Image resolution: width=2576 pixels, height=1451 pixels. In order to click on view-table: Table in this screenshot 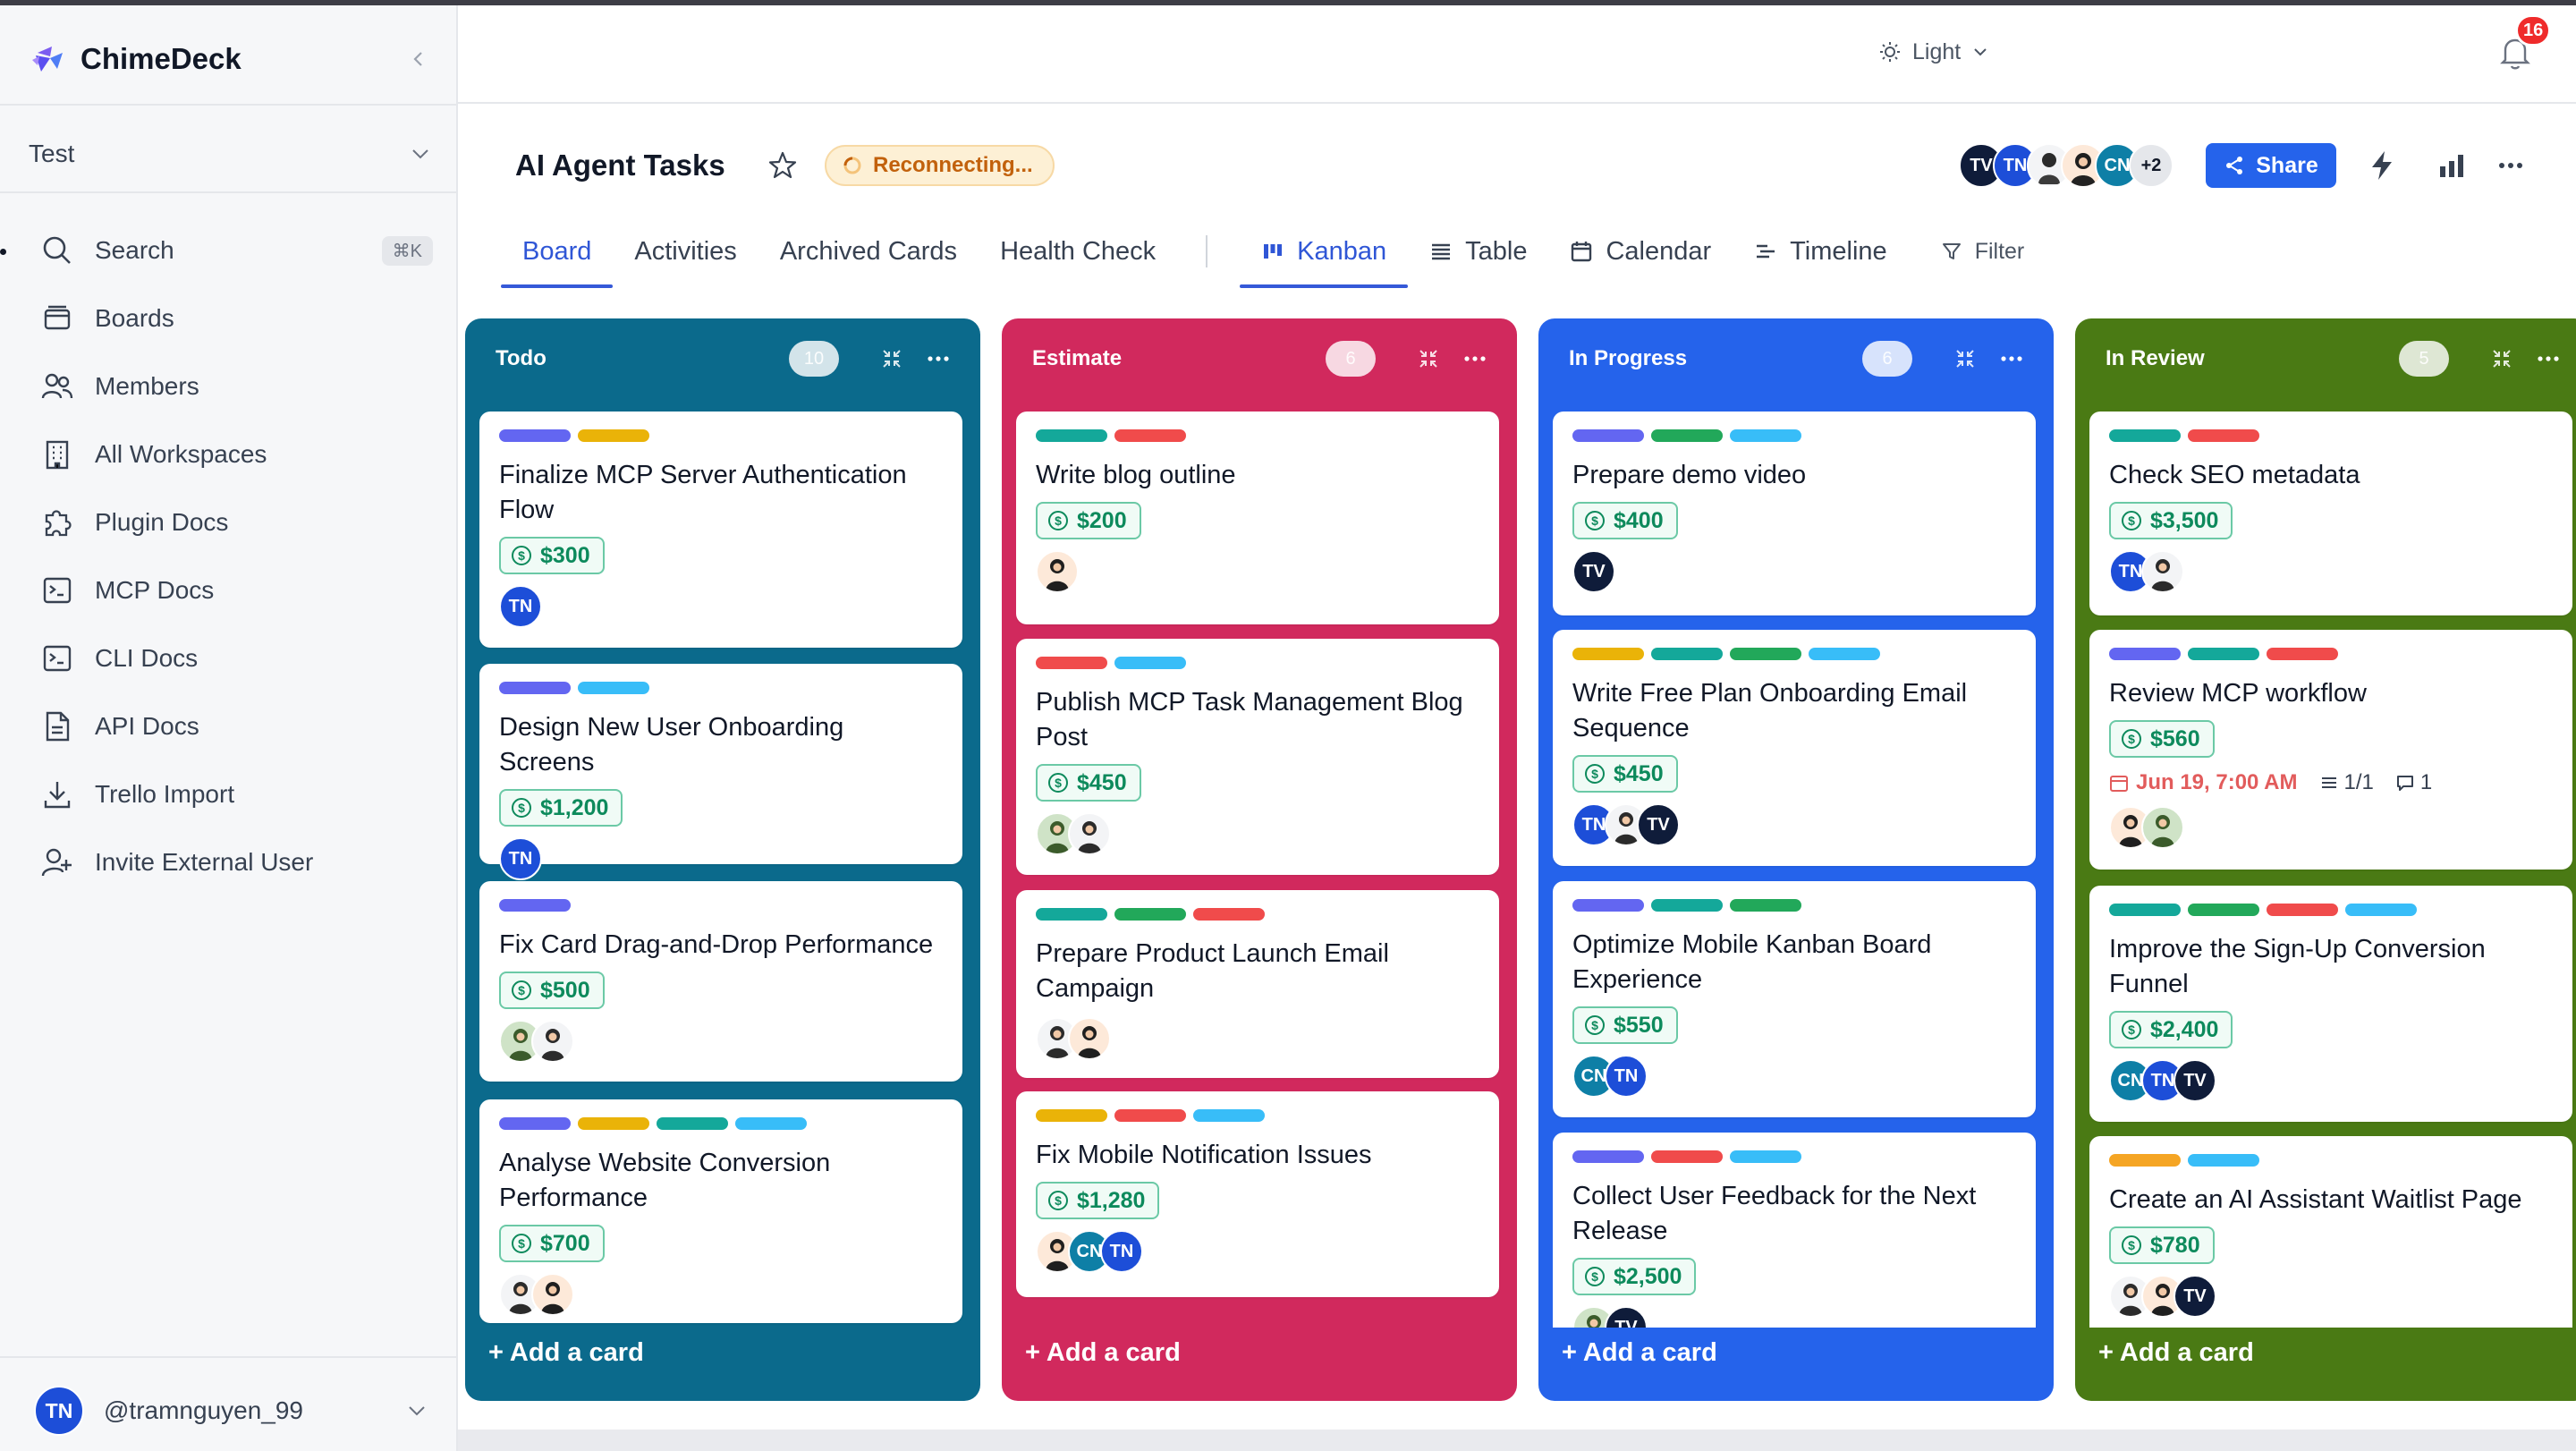, I will do `click(1478, 252)`.